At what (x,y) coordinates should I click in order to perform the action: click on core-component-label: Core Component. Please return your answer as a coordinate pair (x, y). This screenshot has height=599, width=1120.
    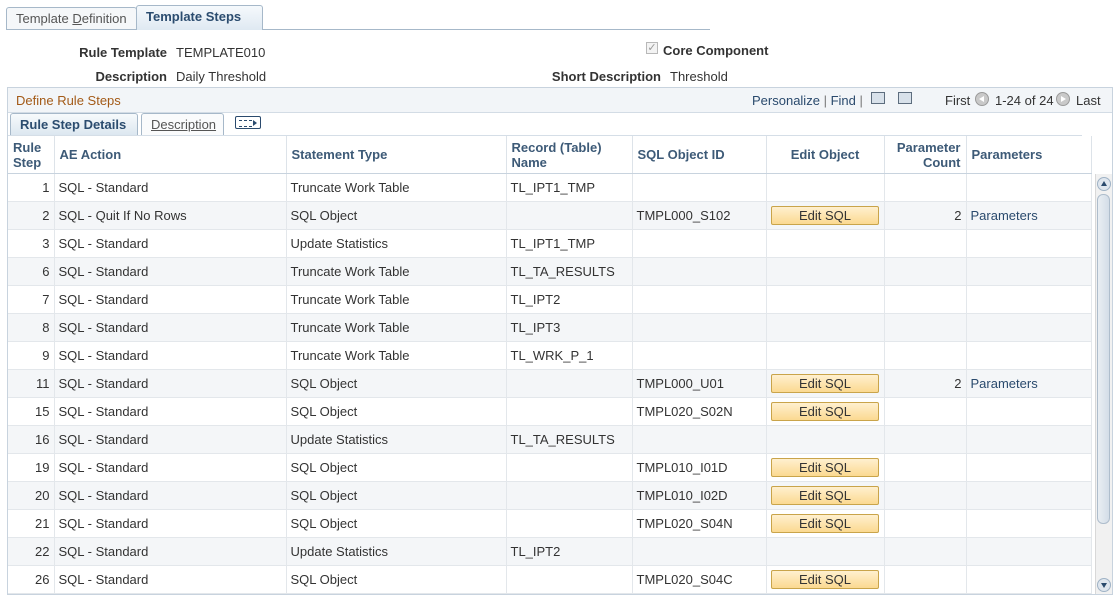
    Looking at the image, I should click on (716, 50).